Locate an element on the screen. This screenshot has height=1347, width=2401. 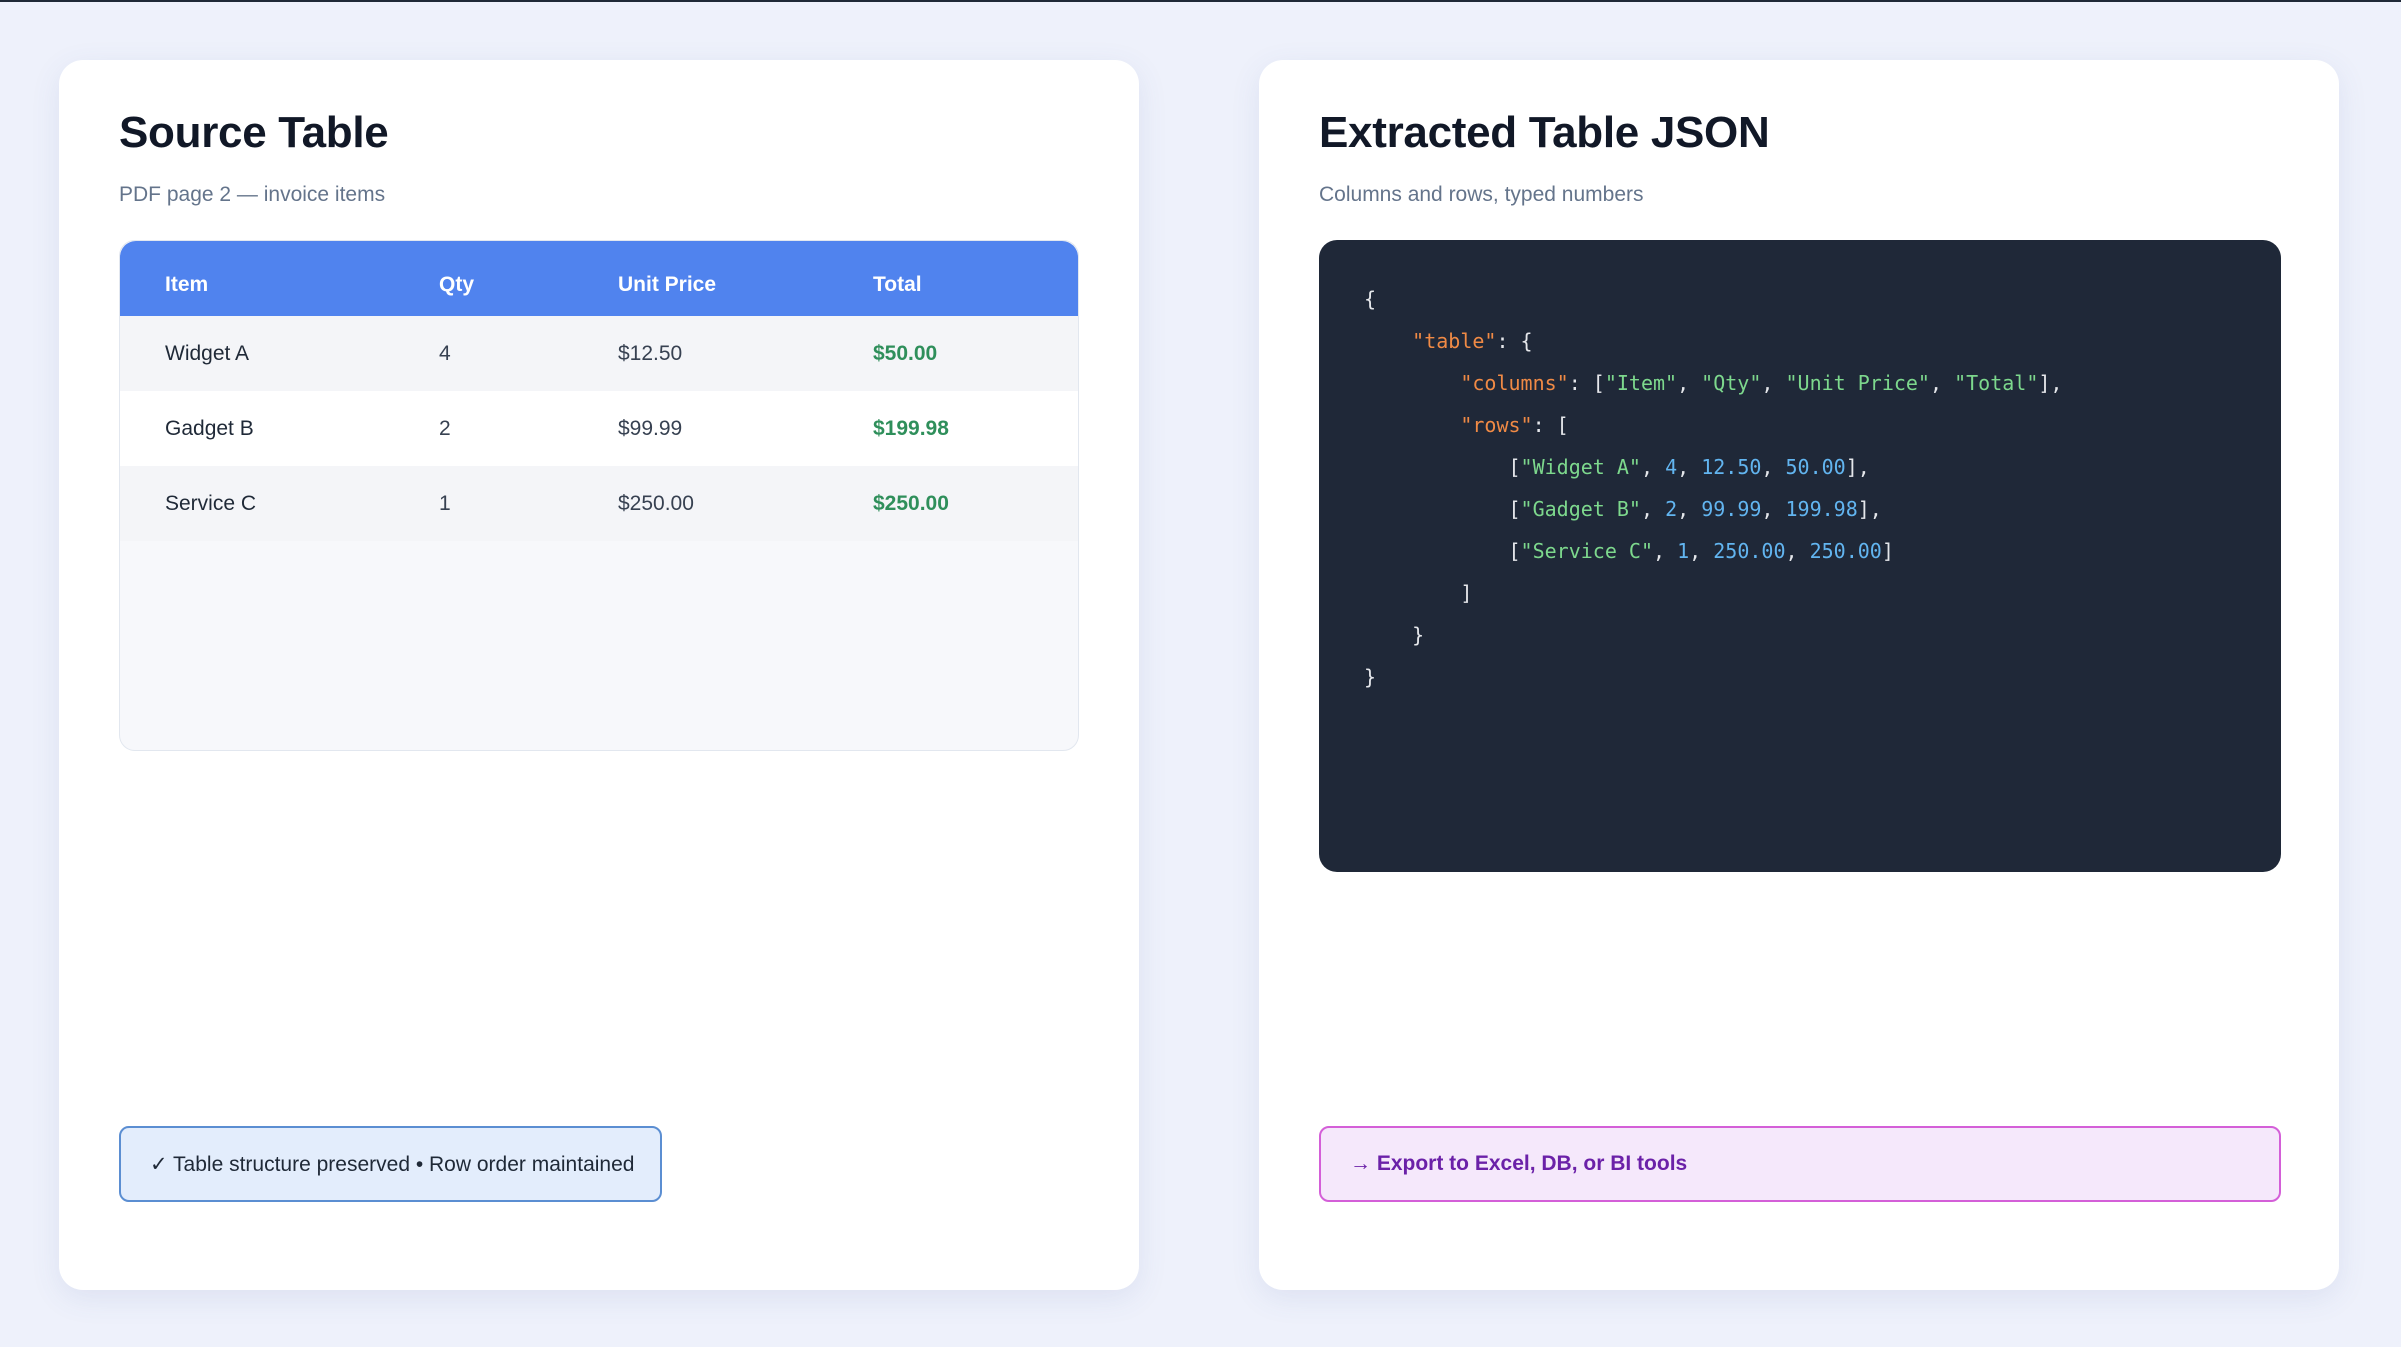
json-line: ["Service C", 1, 250.00, 250.00] is located at coordinates (1629, 551).